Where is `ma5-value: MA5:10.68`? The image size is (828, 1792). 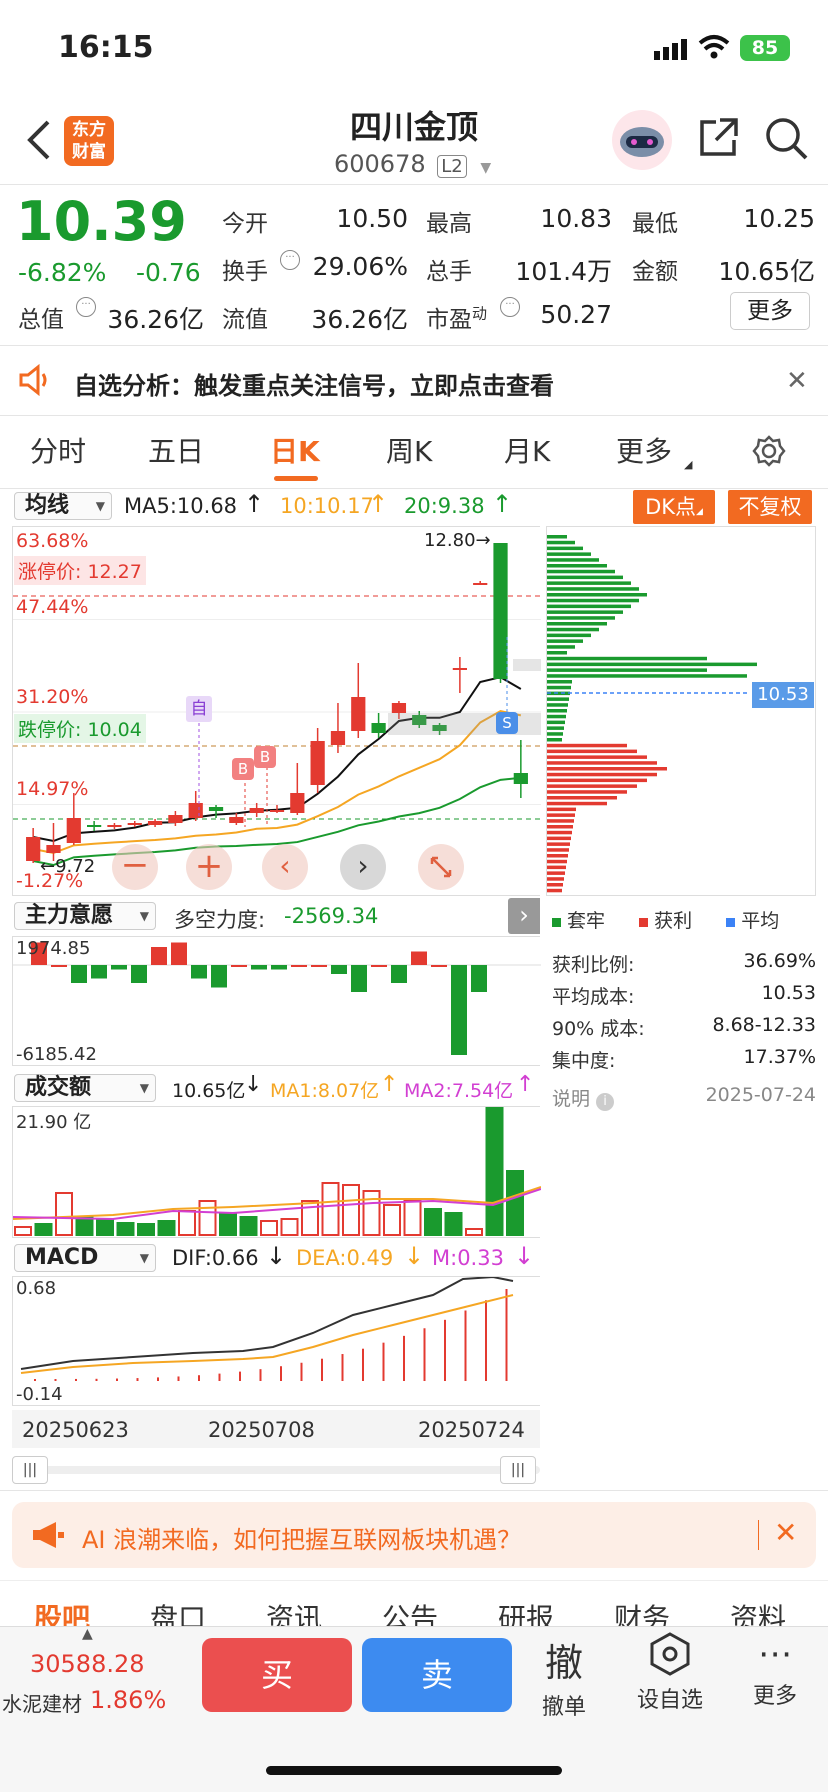 ma5-value: MA5:10.68 is located at coordinates (181, 506).